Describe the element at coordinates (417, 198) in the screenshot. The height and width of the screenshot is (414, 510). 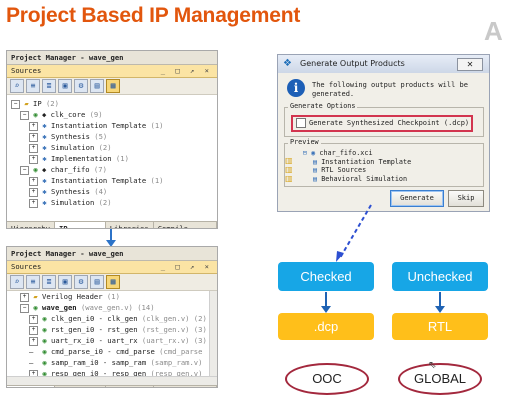
I see `generate-button: Generate` at that location.